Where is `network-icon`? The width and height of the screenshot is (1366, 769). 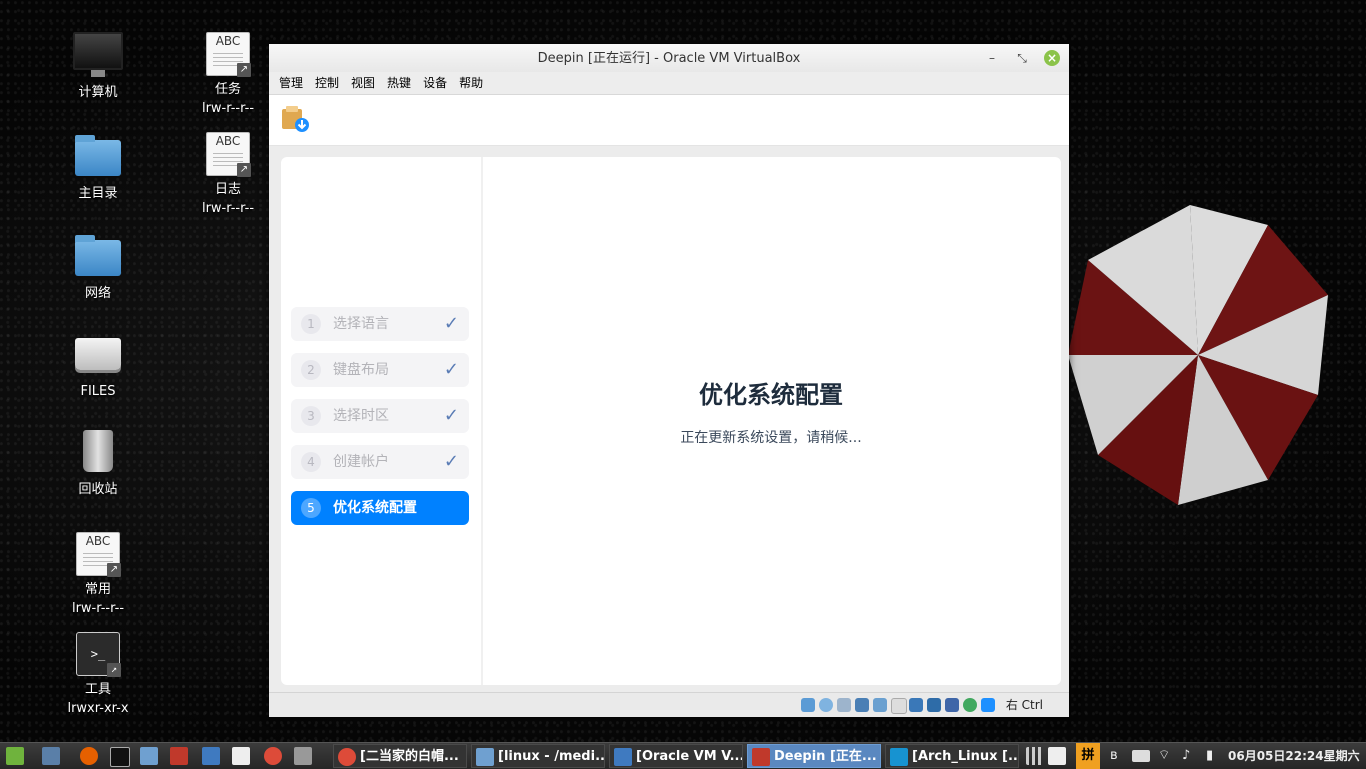 network-icon is located at coordinates (862, 705).